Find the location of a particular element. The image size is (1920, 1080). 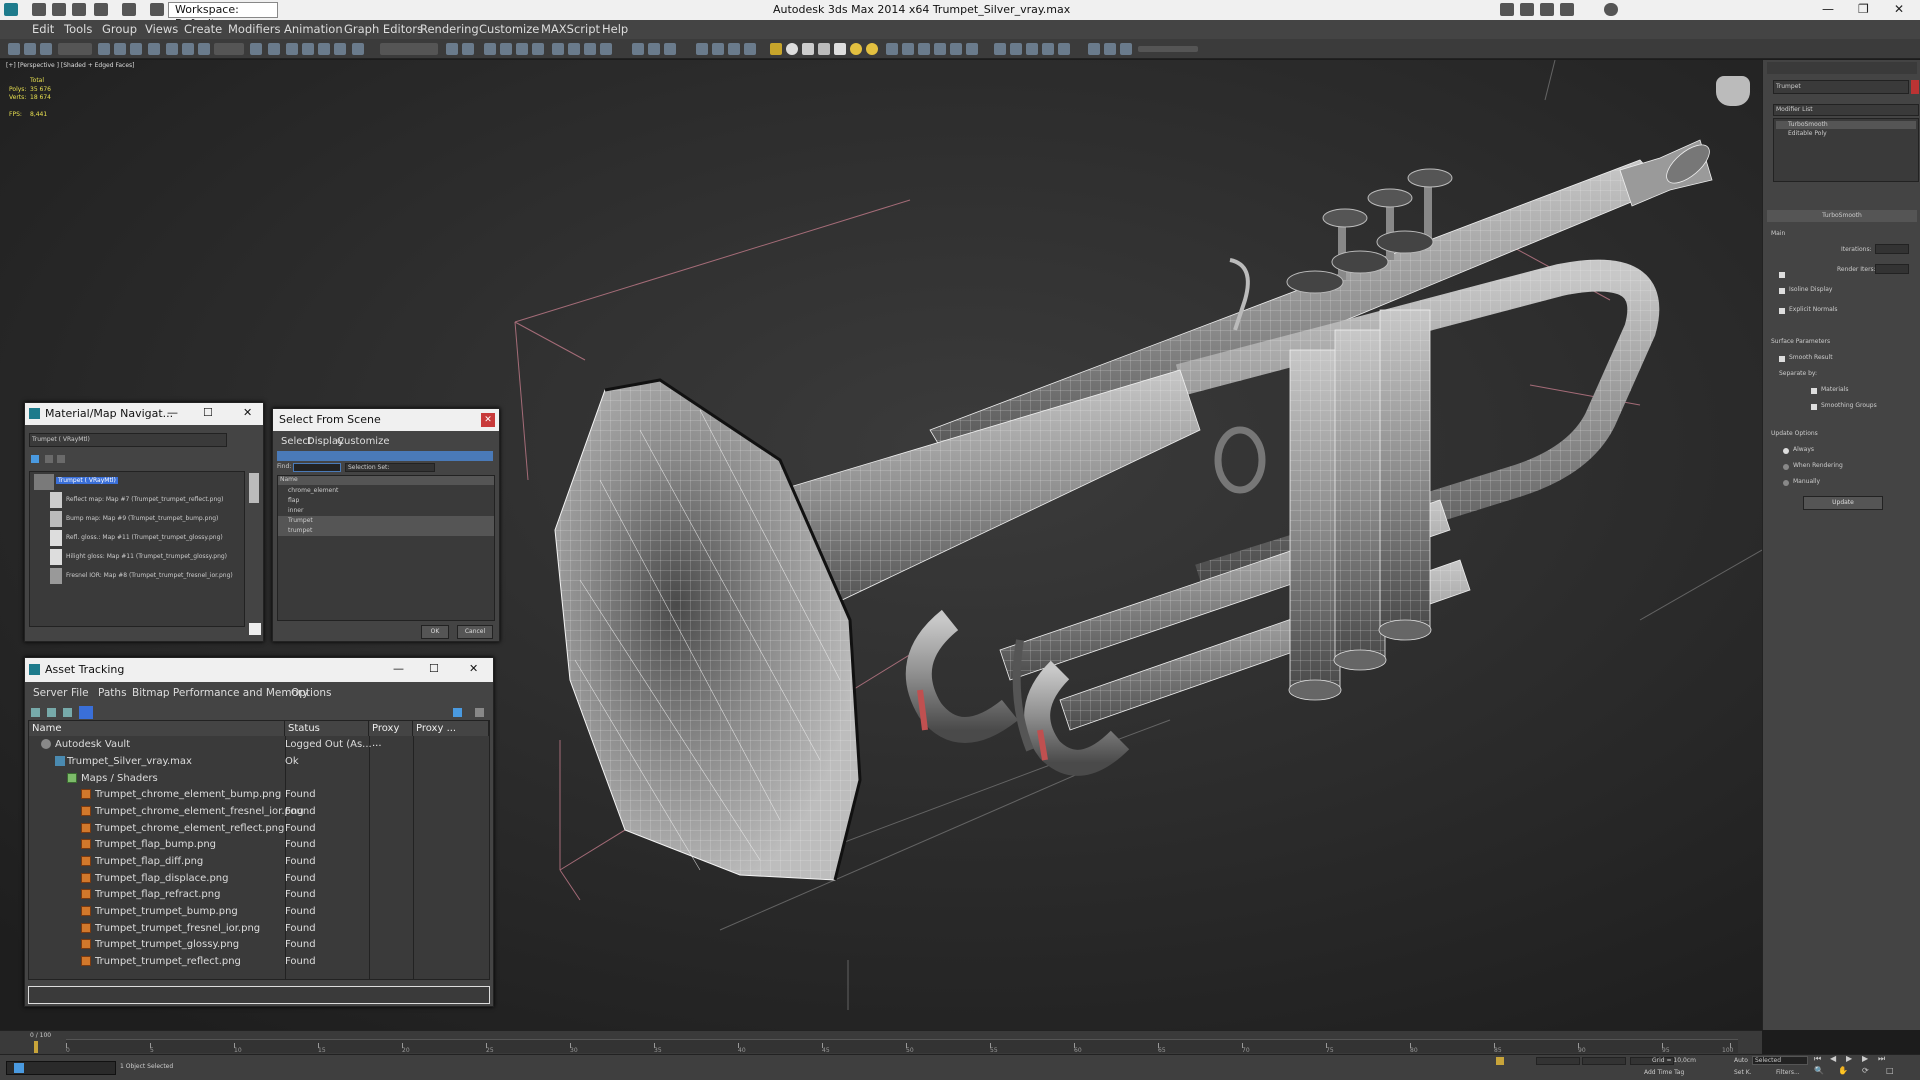

explicit-normals-checkbox is located at coordinates (1782, 311).